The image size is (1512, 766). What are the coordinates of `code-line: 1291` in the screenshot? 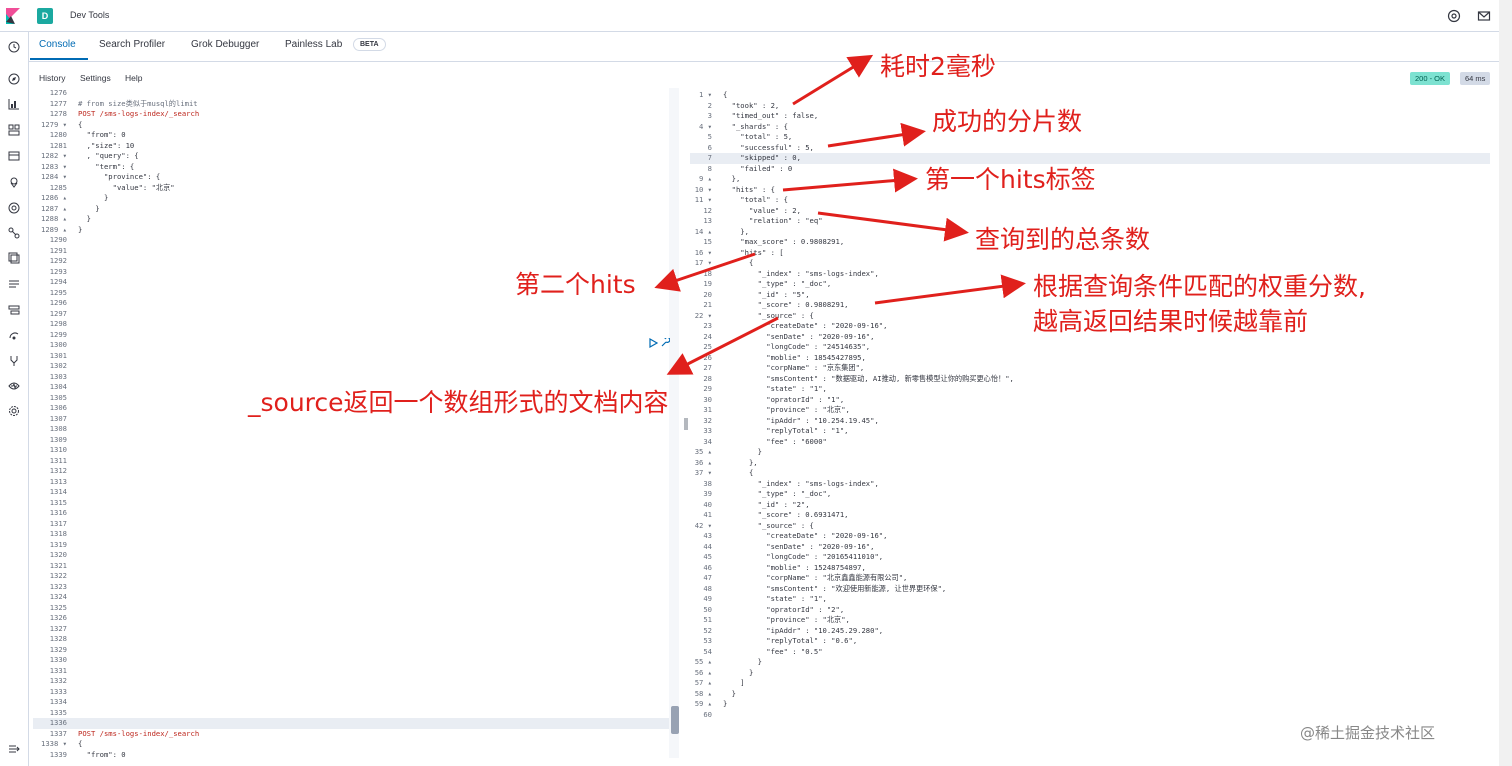 It's located at (356, 251).